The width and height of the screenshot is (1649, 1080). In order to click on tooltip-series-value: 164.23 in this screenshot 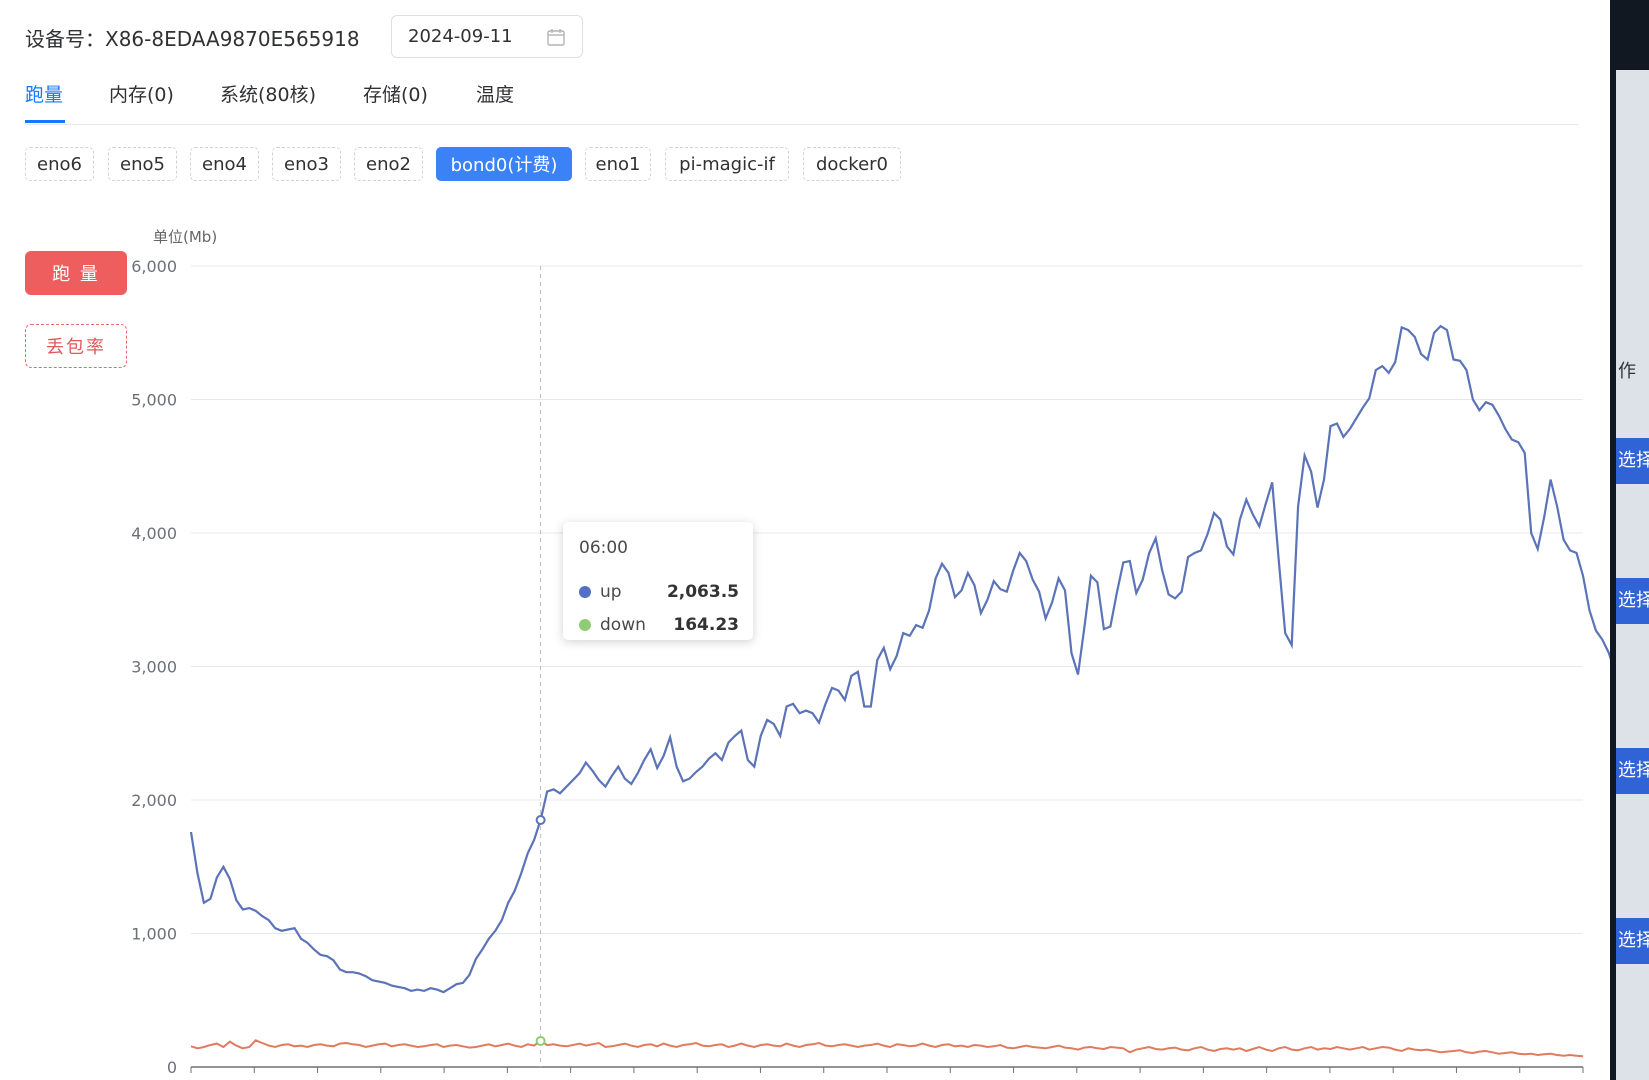, I will do `click(706, 625)`.